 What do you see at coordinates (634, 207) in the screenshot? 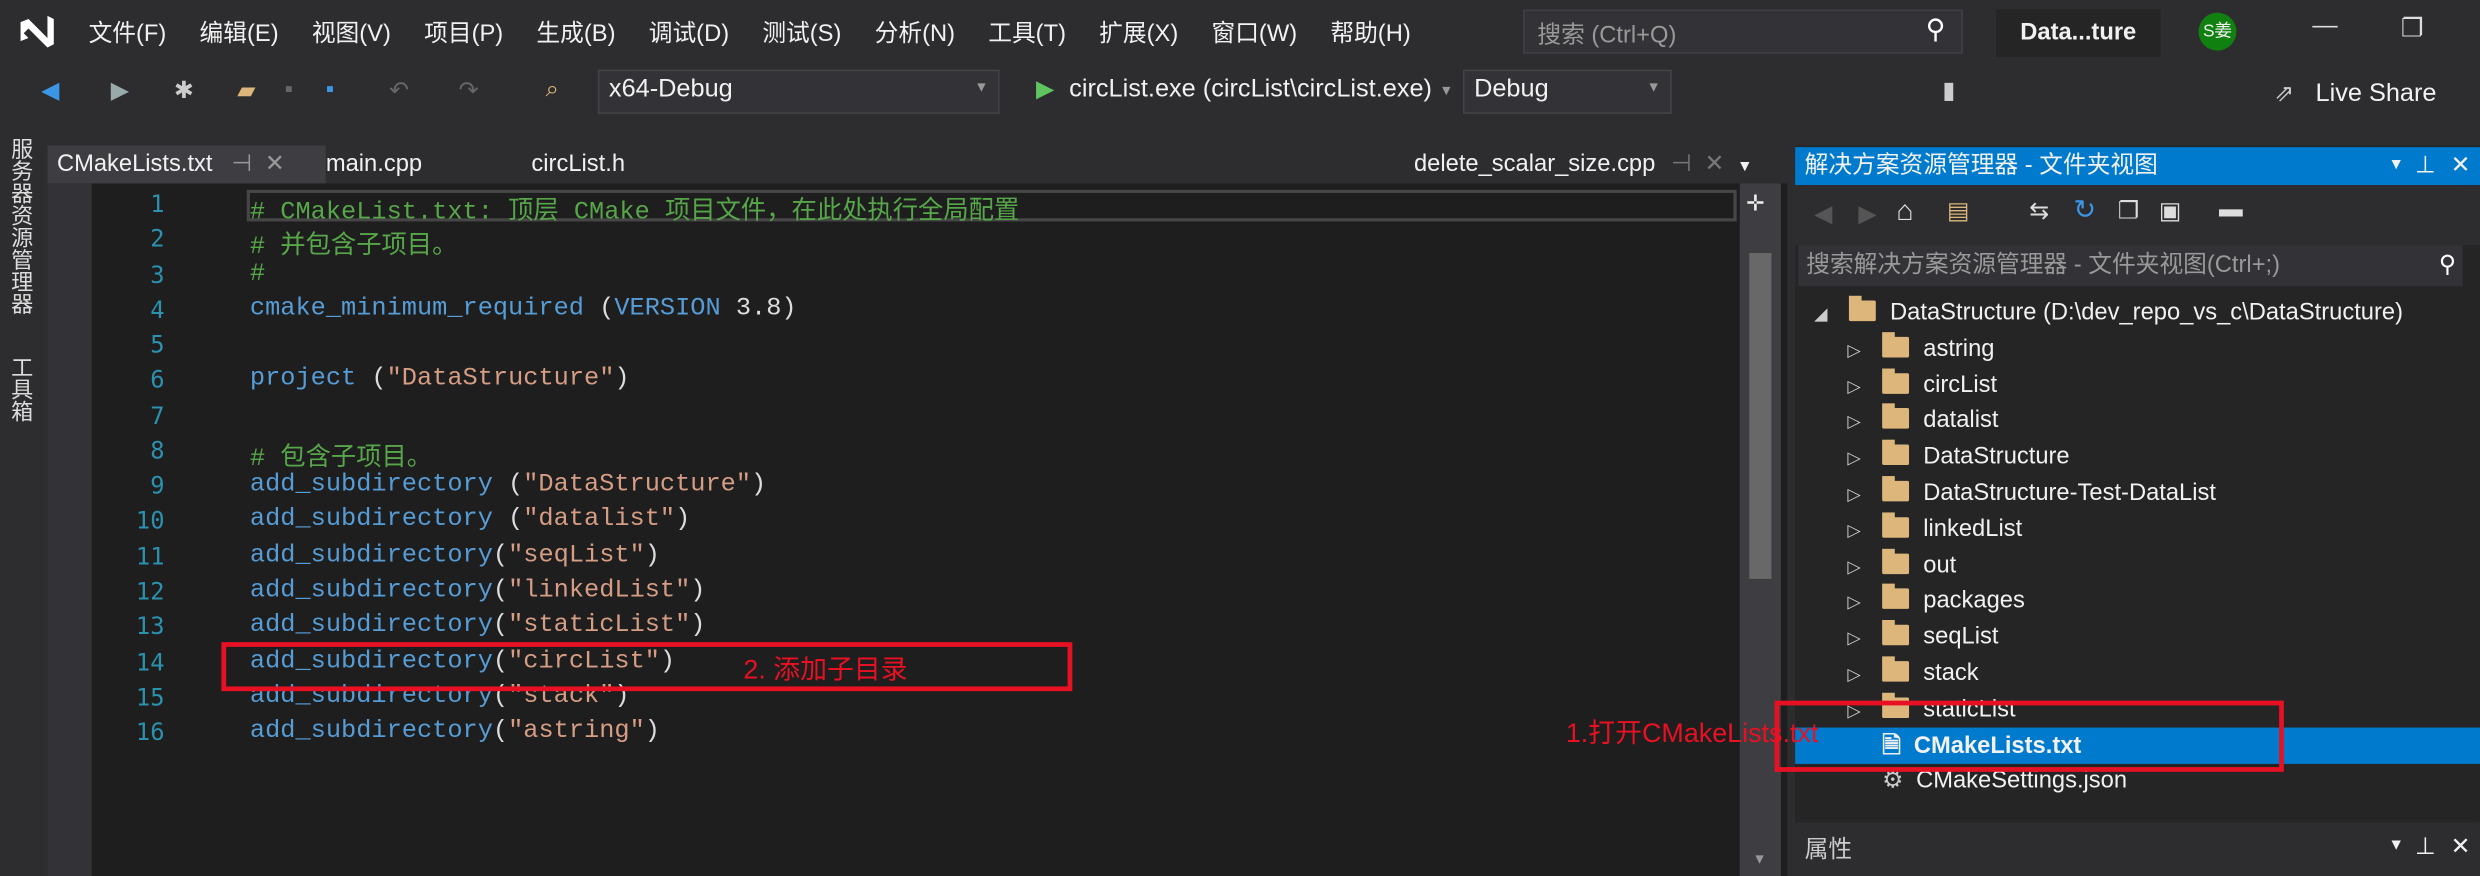
I see `code-line: # CMakeList.txt: 顶层 CMake 项目文件，在此处执行全局配置` at bounding box center [634, 207].